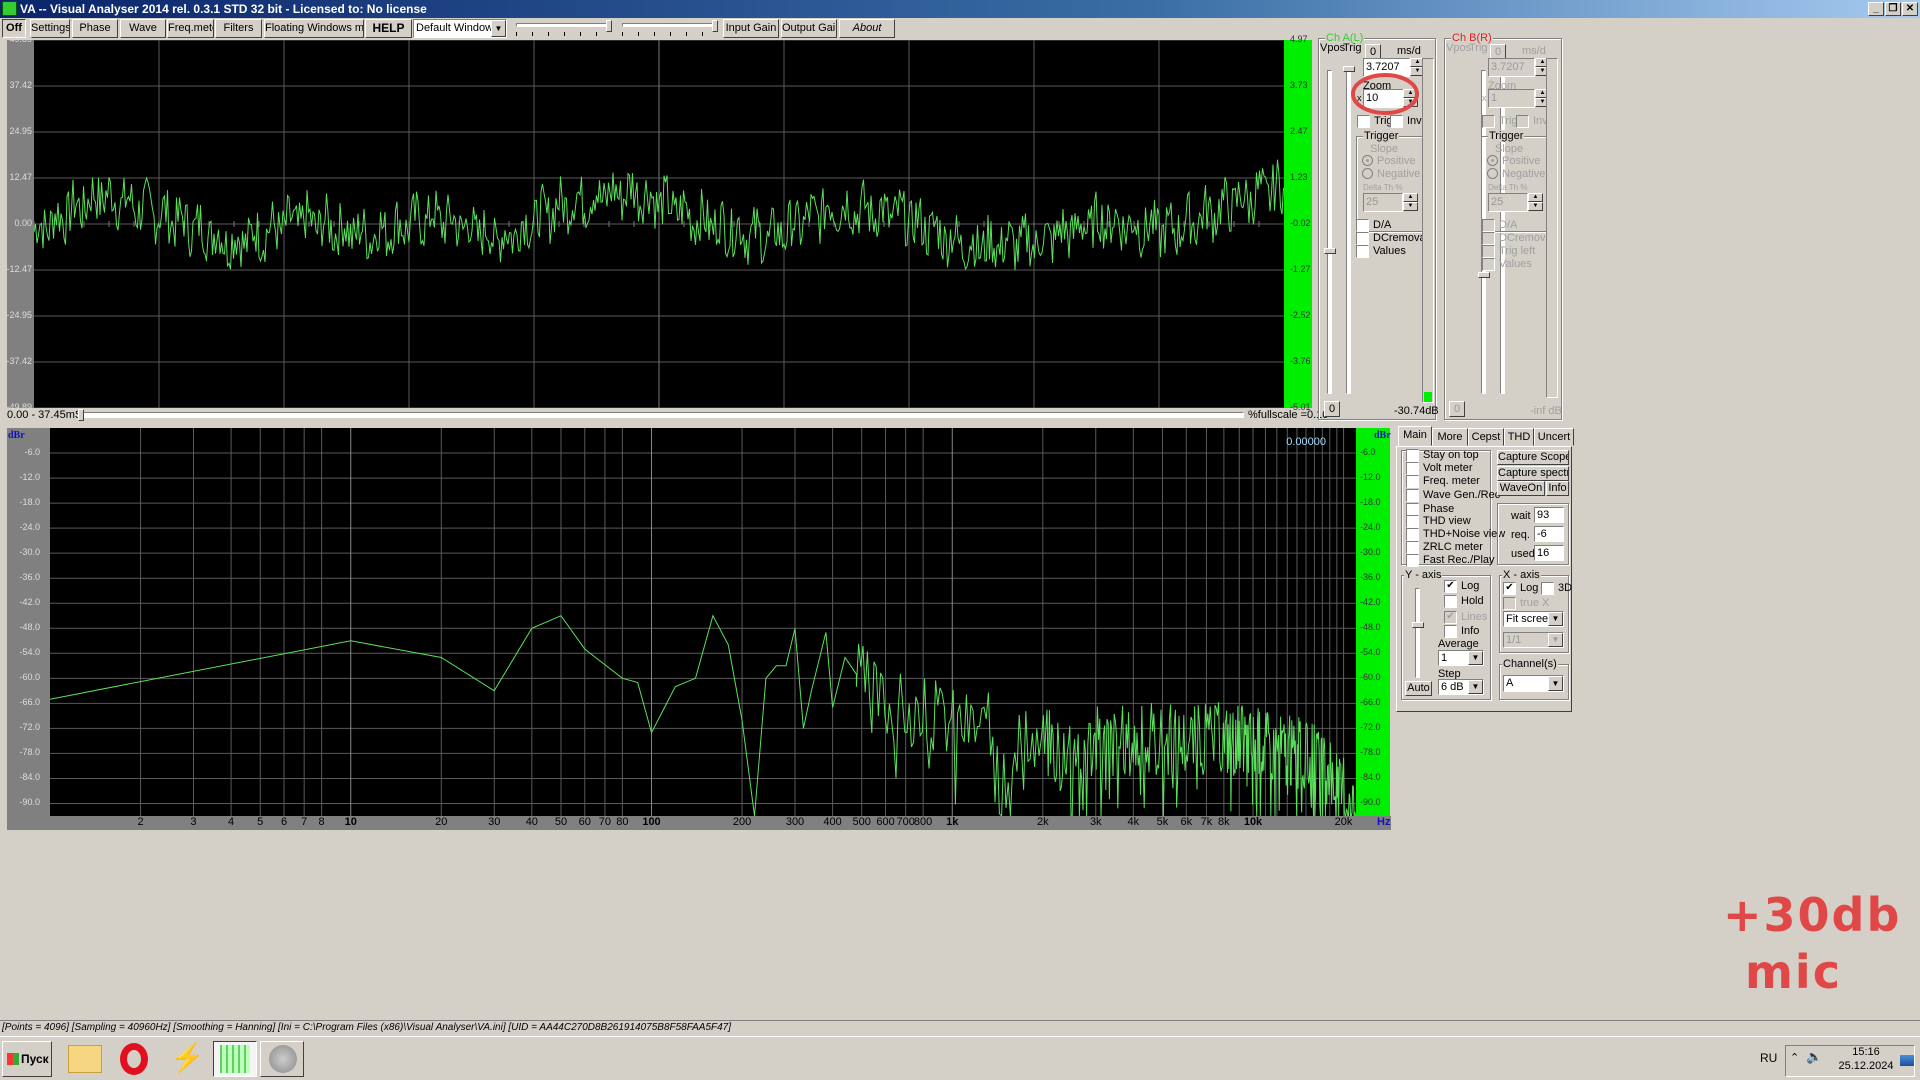 This screenshot has height=1080, width=1920. Describe the element at coordinates (1330, 251) in the screenshot. I see `vpos-thumb` at that location.